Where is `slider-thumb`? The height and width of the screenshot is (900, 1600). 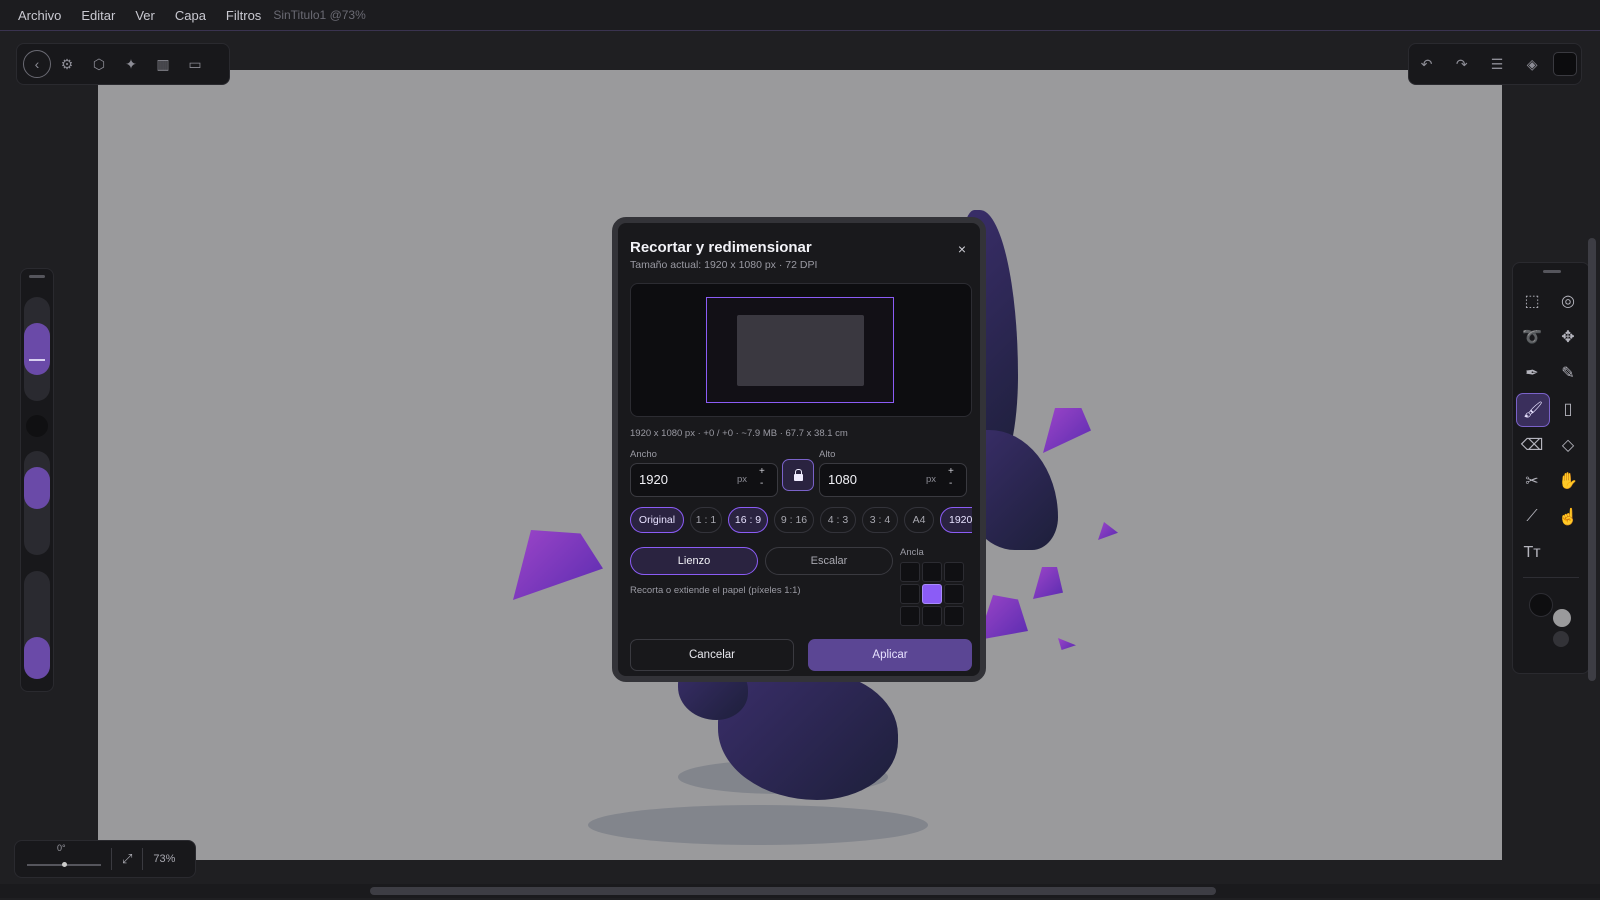
slider-thumb is located at coordinates (37, 360).